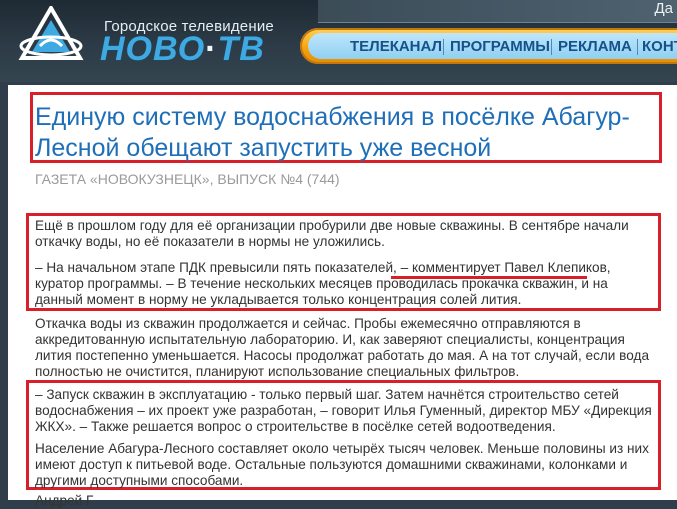  What do you see at coordinates (497, 11) in the screenshot?
I see `top-strip: Да` at bounding box center [497, 11].